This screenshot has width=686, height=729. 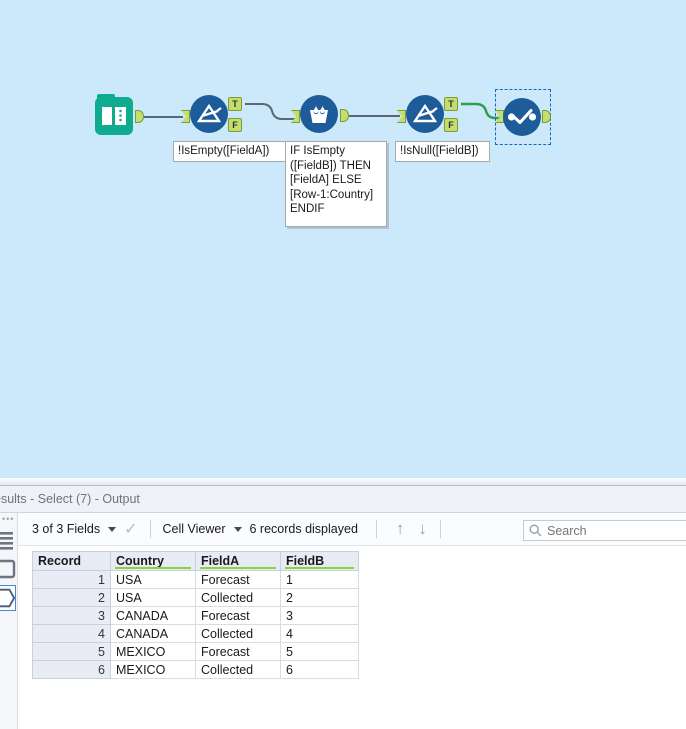 I want to click on table-row: 5 MEXICO Forecast 5, so click(x=195, y=651).